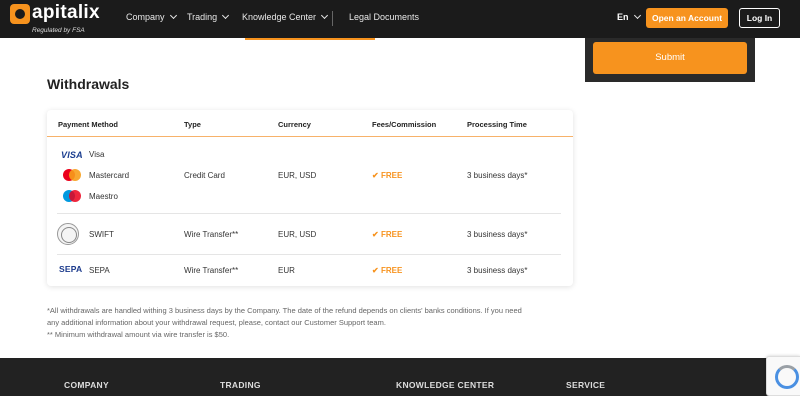  I want to click on column-header-processing-time: Processing Time, so click(497, 124).